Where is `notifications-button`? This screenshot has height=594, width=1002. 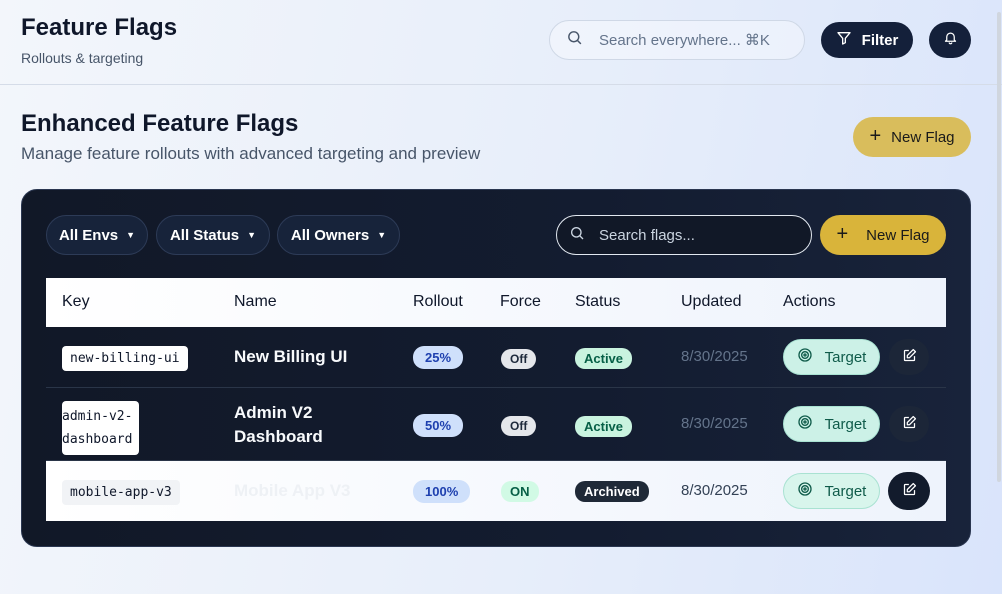
notifications-button is located at coordinates (950, 40).